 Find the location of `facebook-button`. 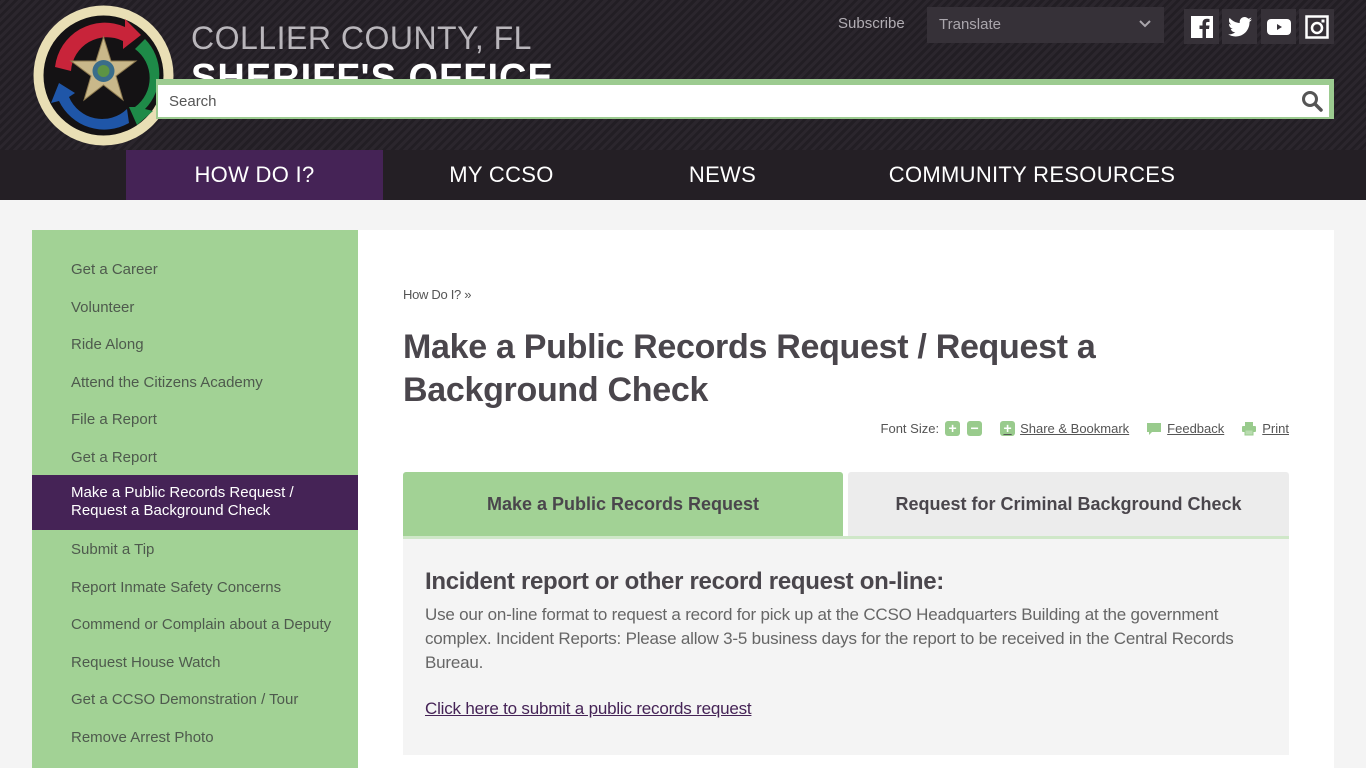

facebook-button is located at coordinates (1201, 26).